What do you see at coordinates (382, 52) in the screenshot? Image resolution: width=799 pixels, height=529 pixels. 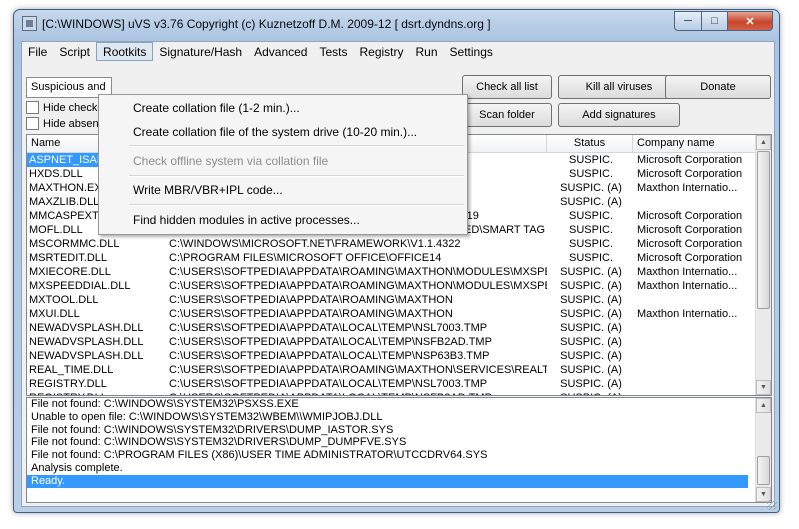 I see `menu-registry: Registry` at bounding box center [382, 52].